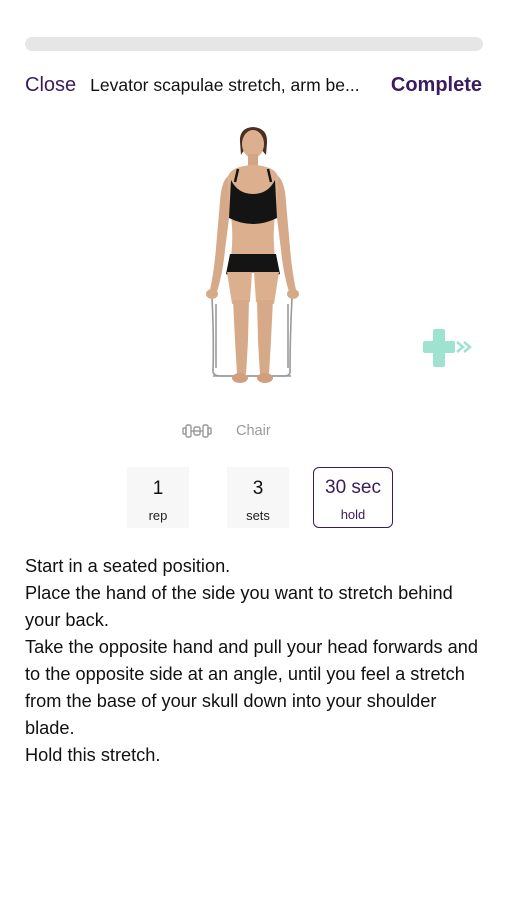 This screenshot has width=507, height=900. I want to click on seated-woman-figure, so click(252, 255).